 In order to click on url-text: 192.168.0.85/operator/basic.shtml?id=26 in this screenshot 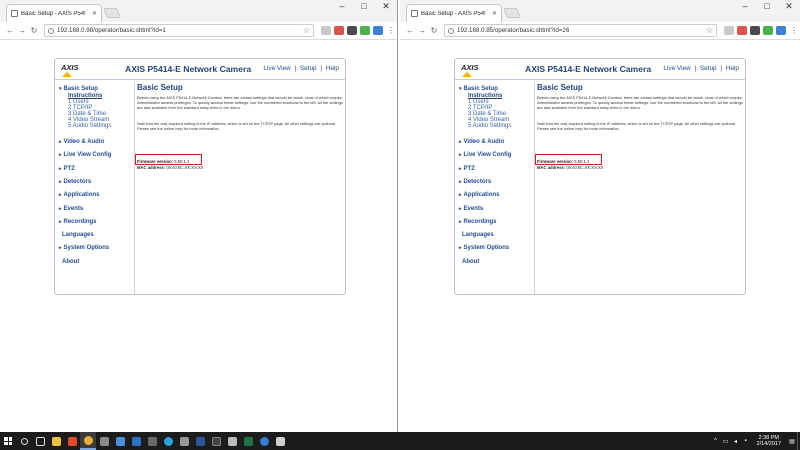, I will do `click(581, 30)`.